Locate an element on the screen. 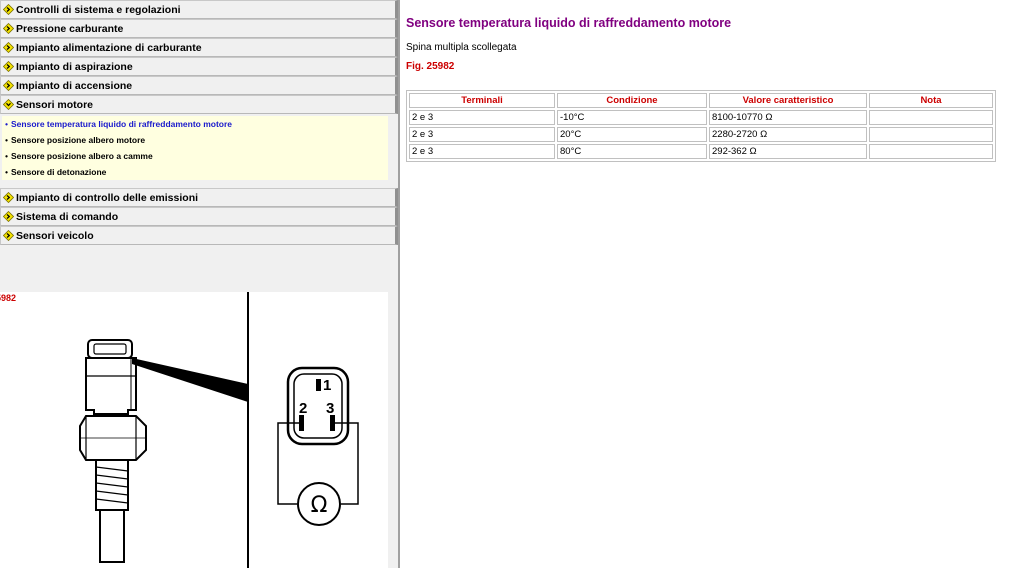  cell-valore: 8100-10770 Ω is located at coordinates (788, 117).